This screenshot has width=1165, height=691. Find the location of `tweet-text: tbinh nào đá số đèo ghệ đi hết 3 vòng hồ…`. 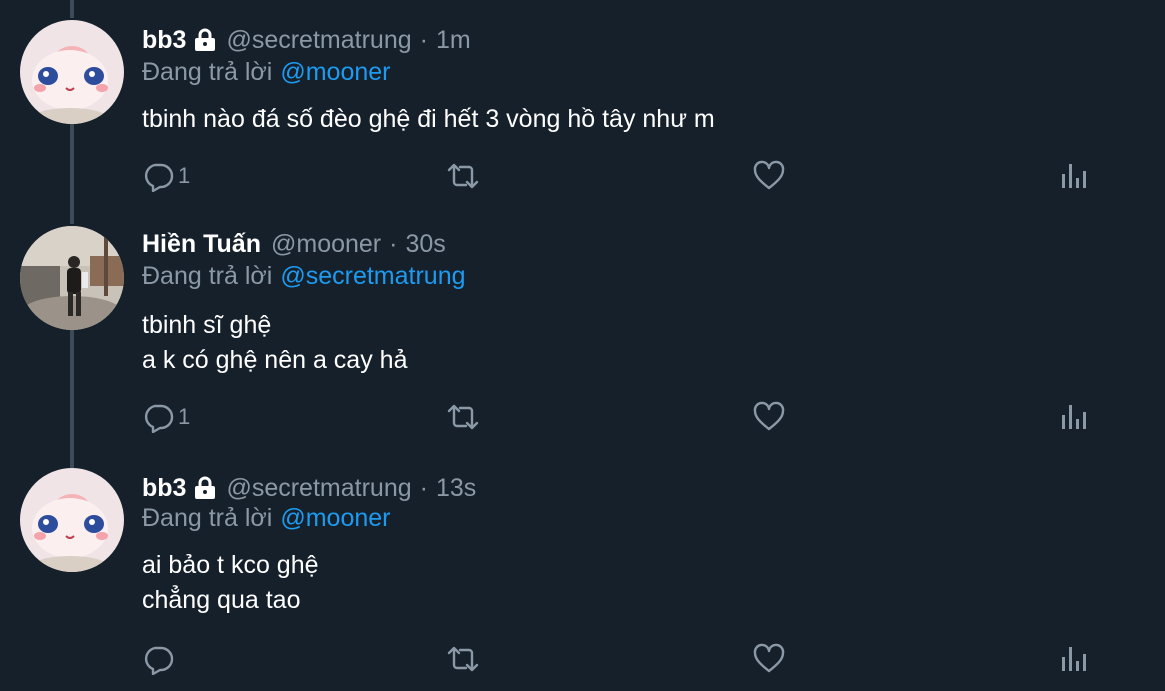

tweet-text: tbinh nào đá số đèo ghệ đi hết 3 vòng hồ… is located at coordinates (428, 119).